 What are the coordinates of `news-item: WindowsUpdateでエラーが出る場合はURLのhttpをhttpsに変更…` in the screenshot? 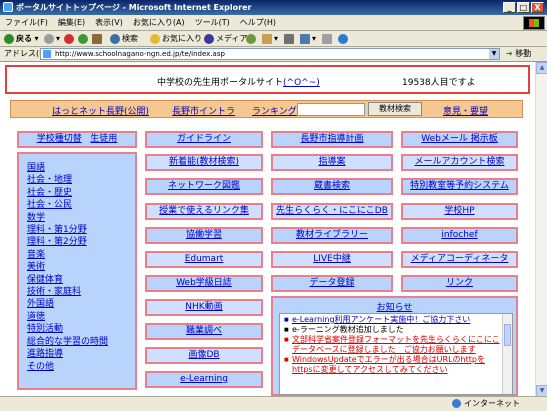 It's located at (392, 365).